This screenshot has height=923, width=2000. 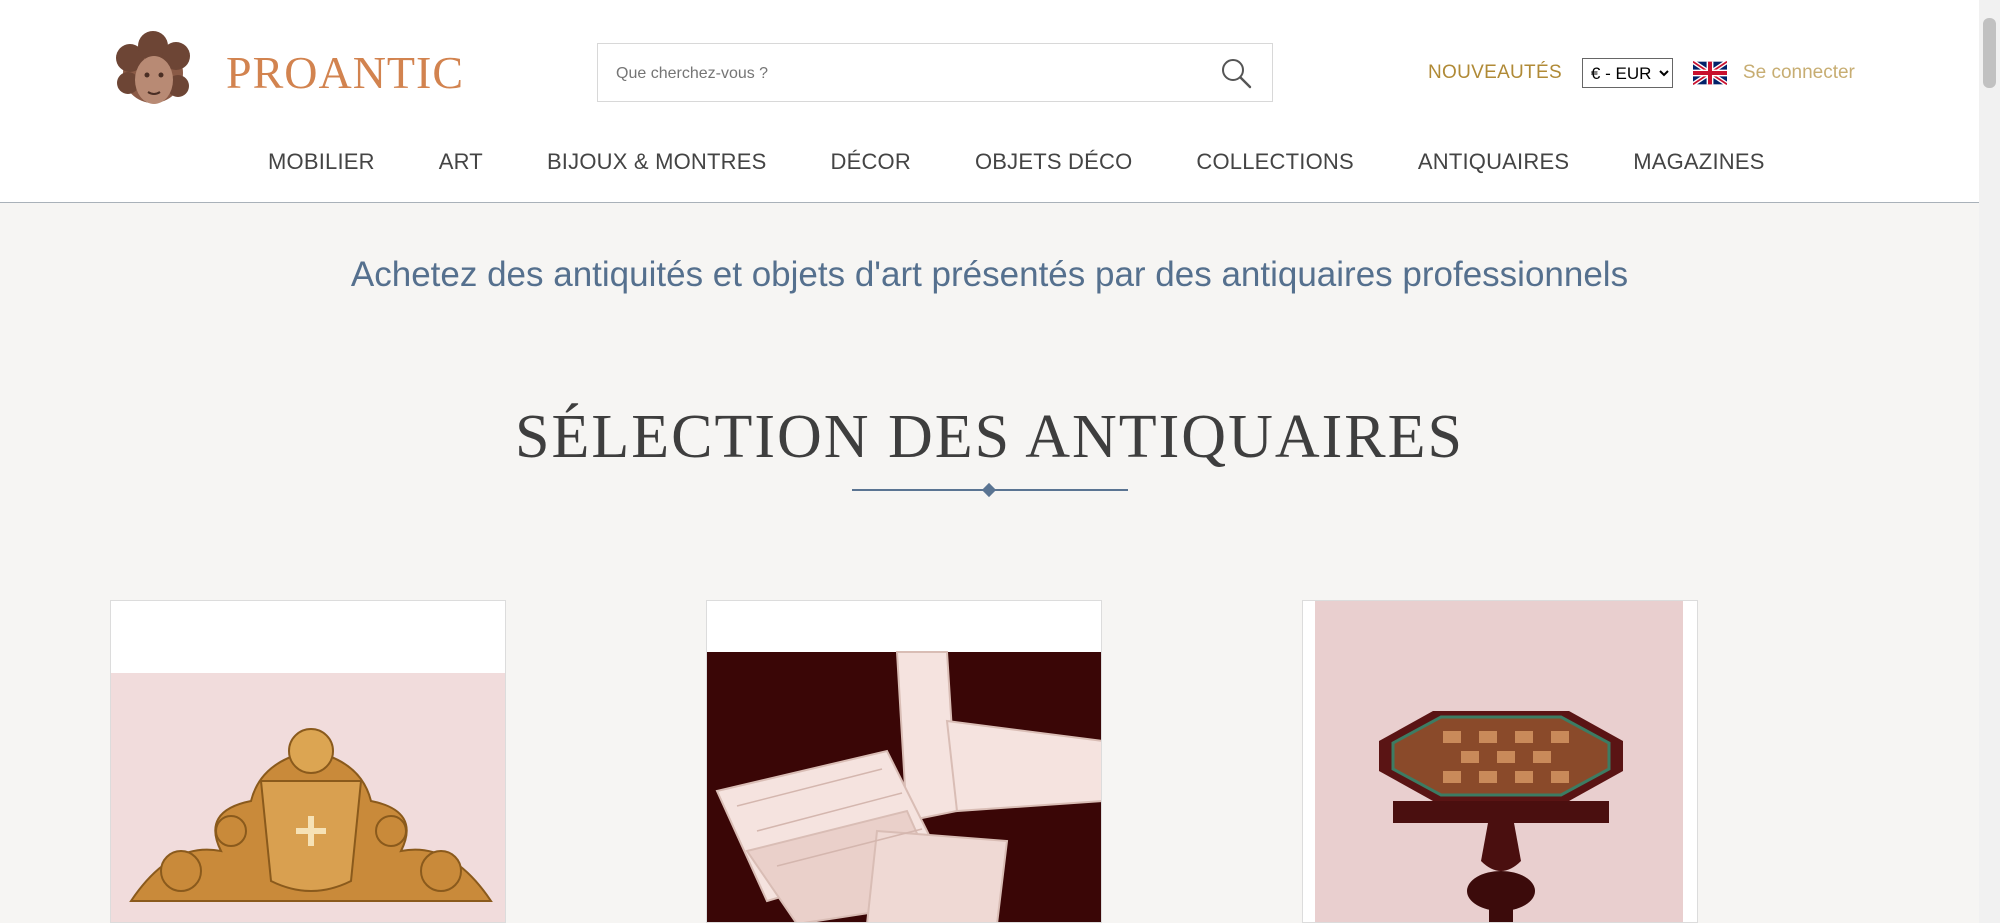 I want to click on product-image-gilded-crest, so click(x=308, y=762).